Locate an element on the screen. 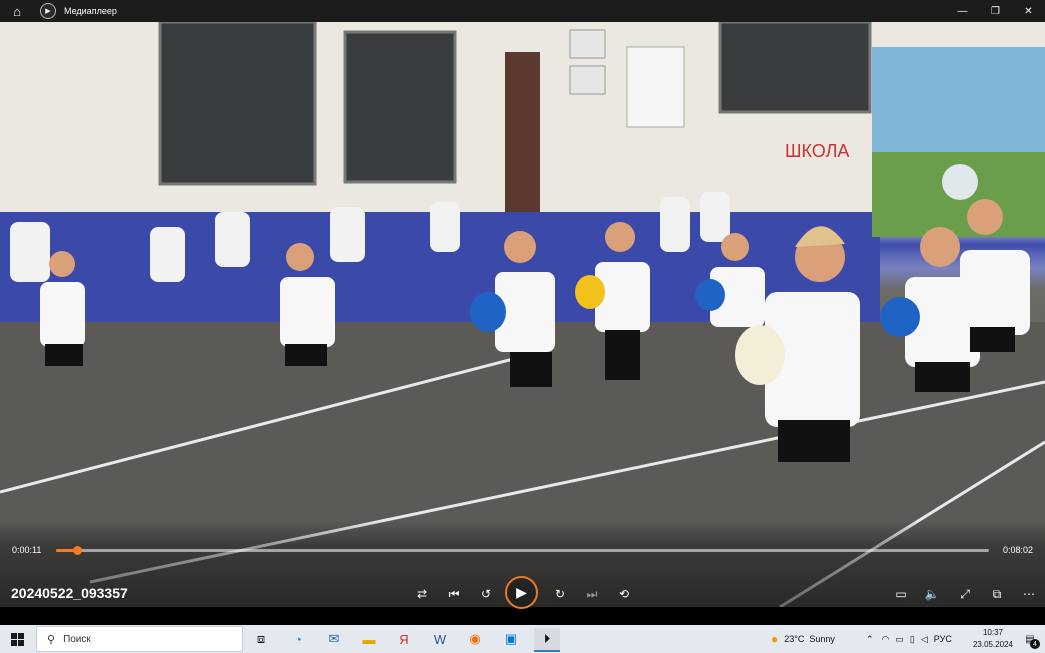 The width and height of the screenshot is (1045, 653). repeat-off-icon: ⟲ is located at coordinates (624, 594).